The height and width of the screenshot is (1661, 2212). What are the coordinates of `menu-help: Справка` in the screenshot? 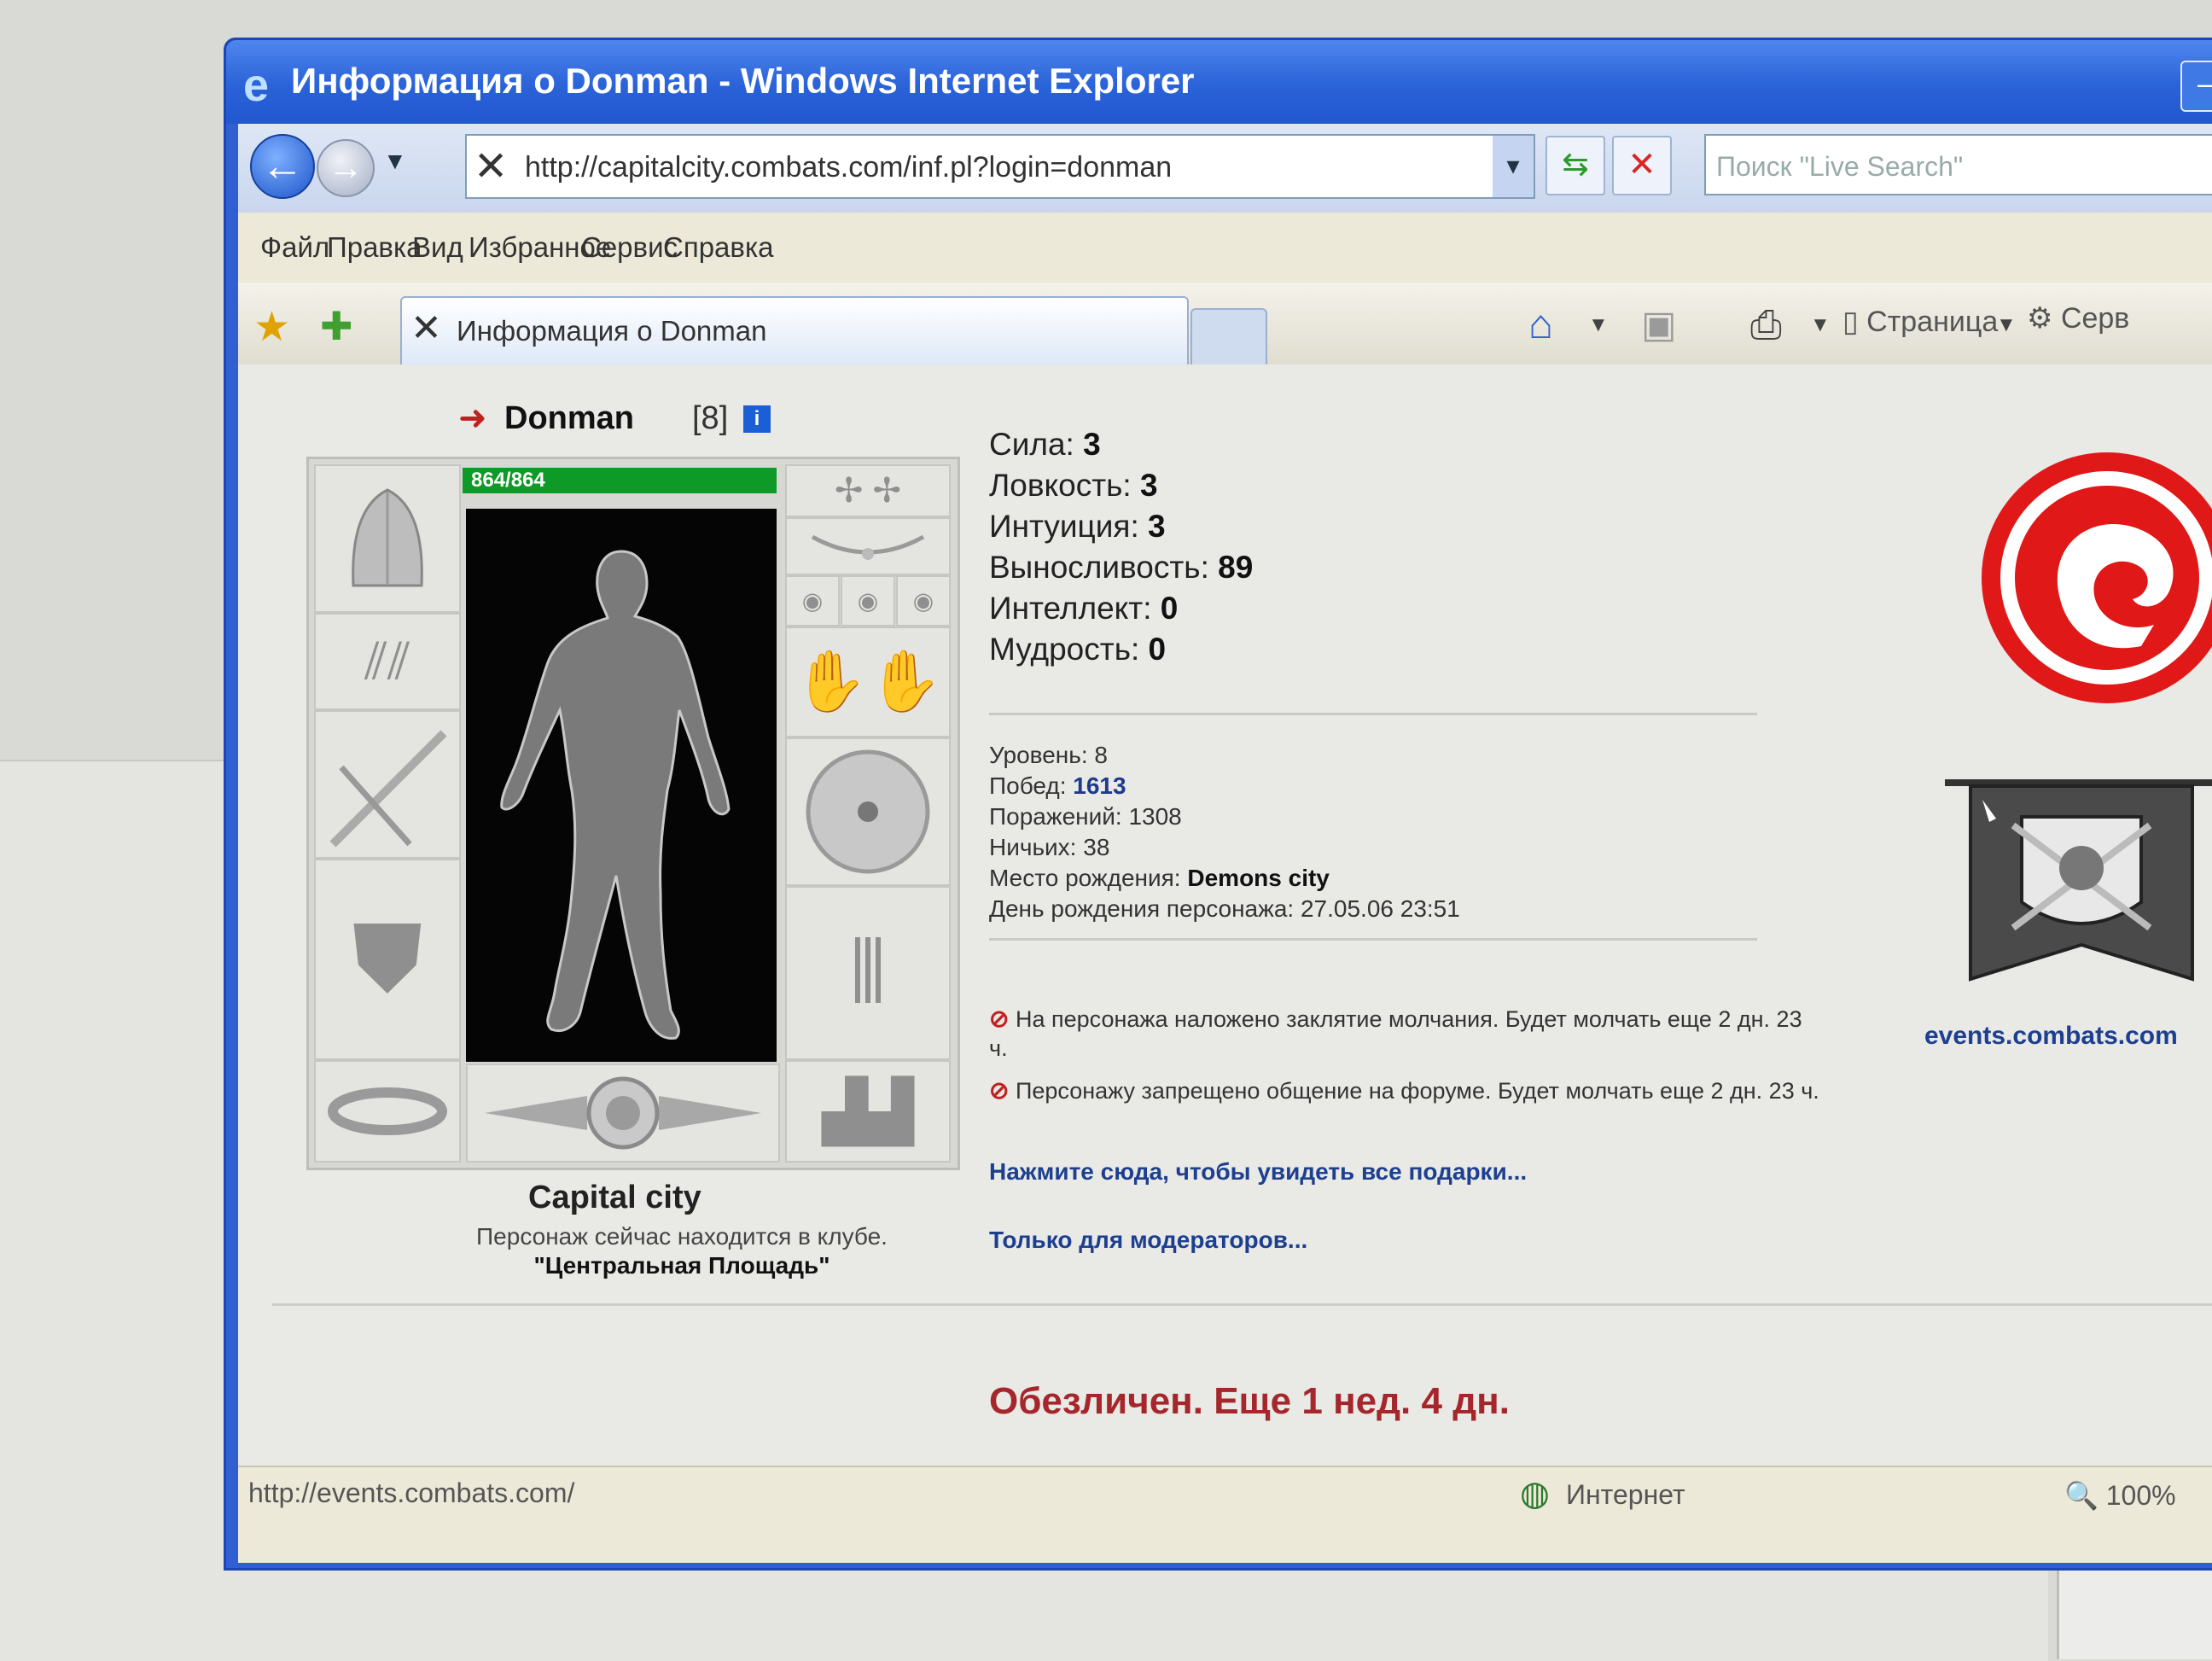 It's located at (718, 248).